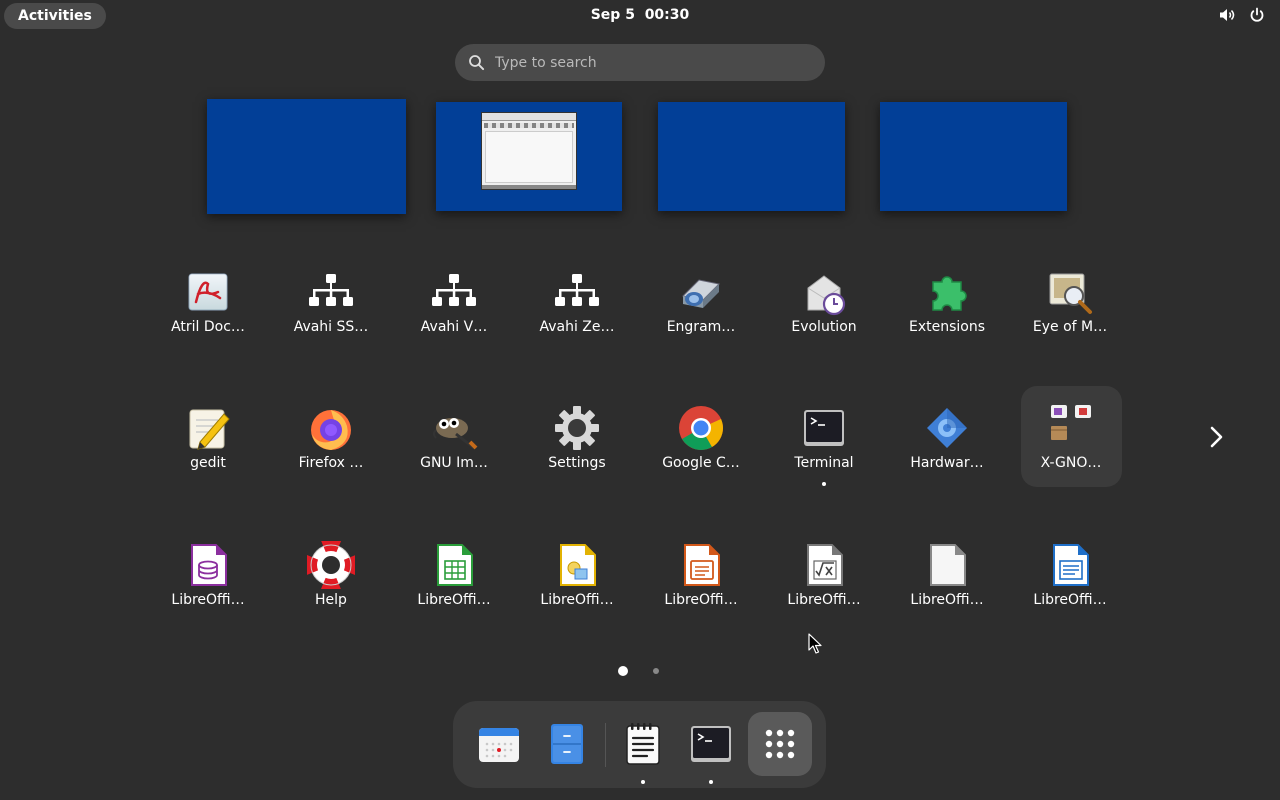  I want to click on page-indicator, so click(642, 671).